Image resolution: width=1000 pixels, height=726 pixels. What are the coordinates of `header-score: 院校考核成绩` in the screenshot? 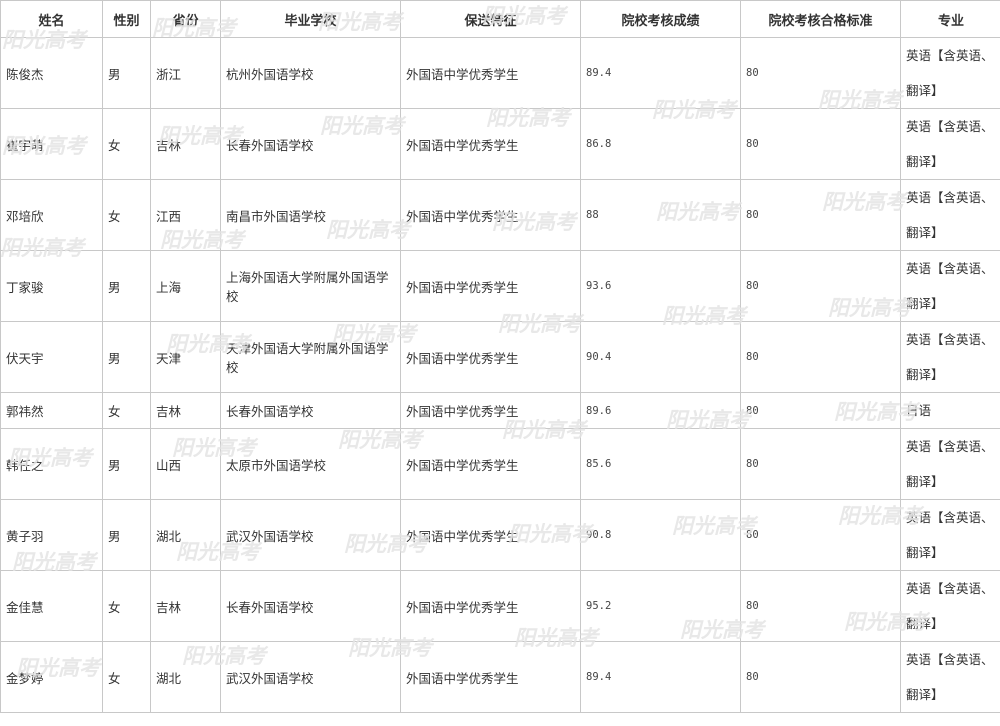 It's located at (660, 19).